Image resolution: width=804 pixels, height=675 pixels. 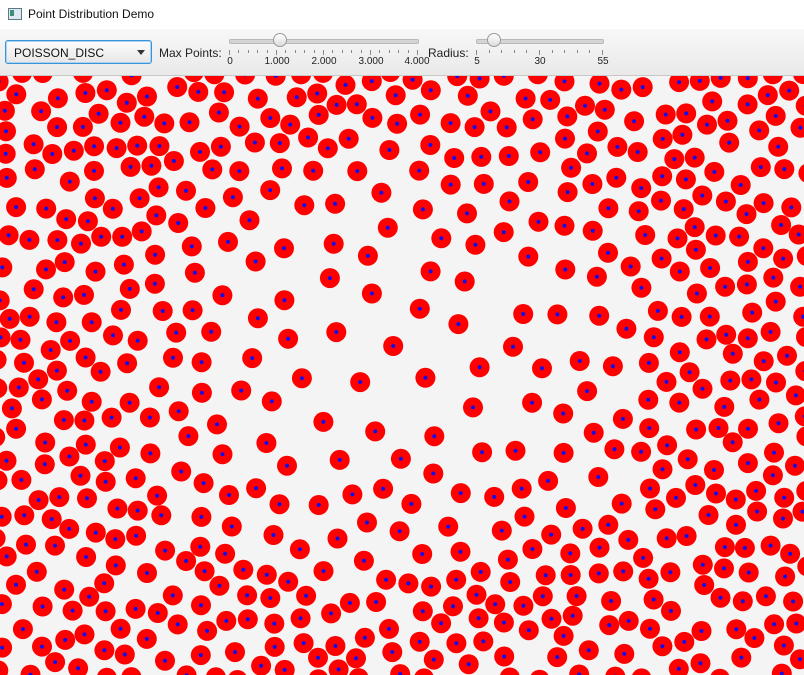 What do you see at coordinates (448, 53) in the screenshot?
I see `radius-label: Radius:` at bounding box center [448, 53].